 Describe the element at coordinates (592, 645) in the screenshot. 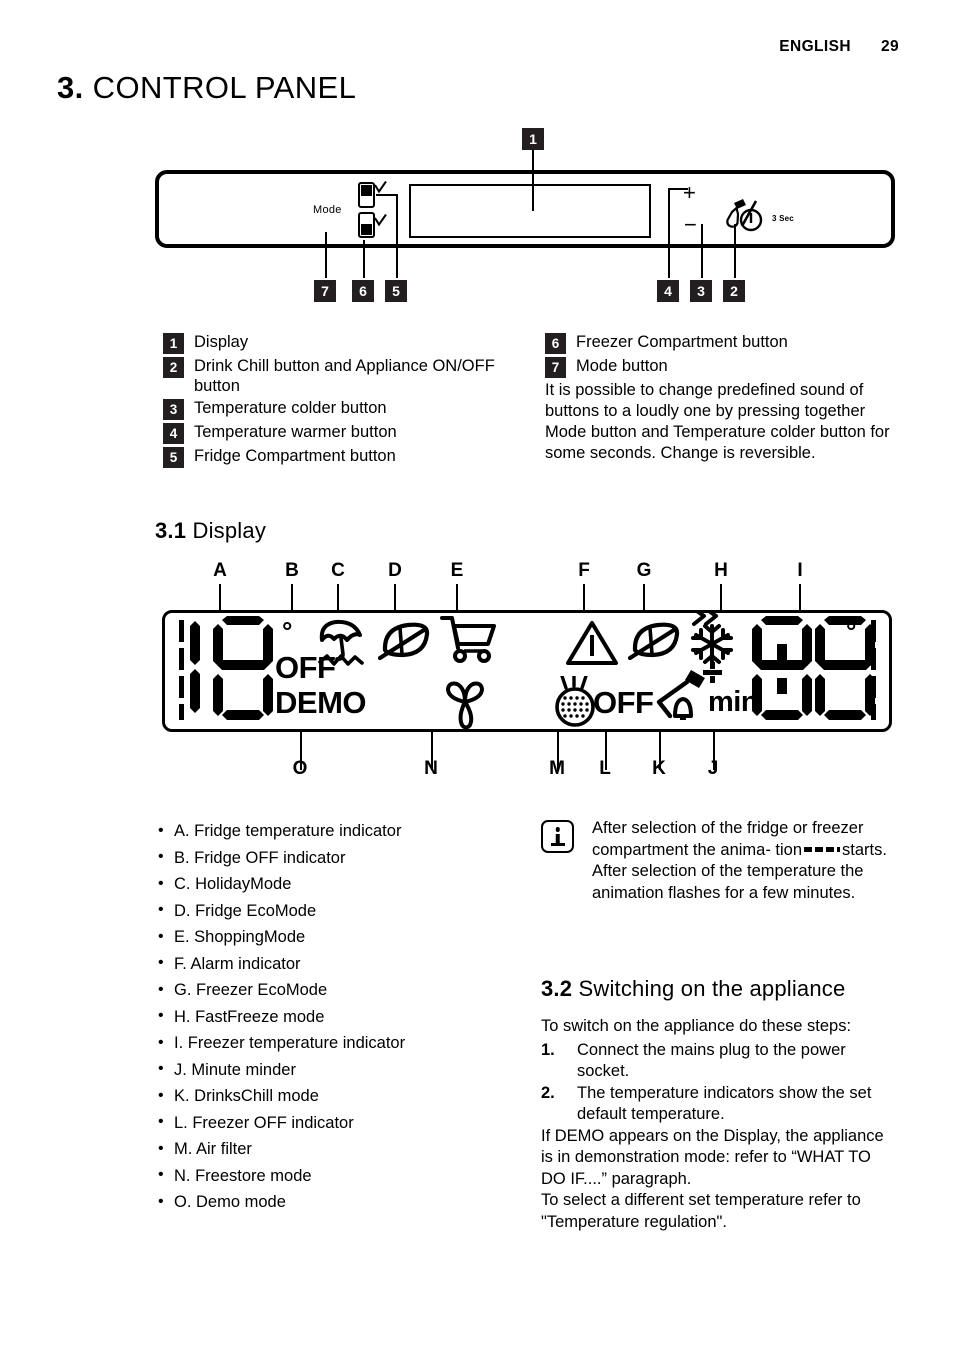

I see `alarm-triangle-icon` at that location.